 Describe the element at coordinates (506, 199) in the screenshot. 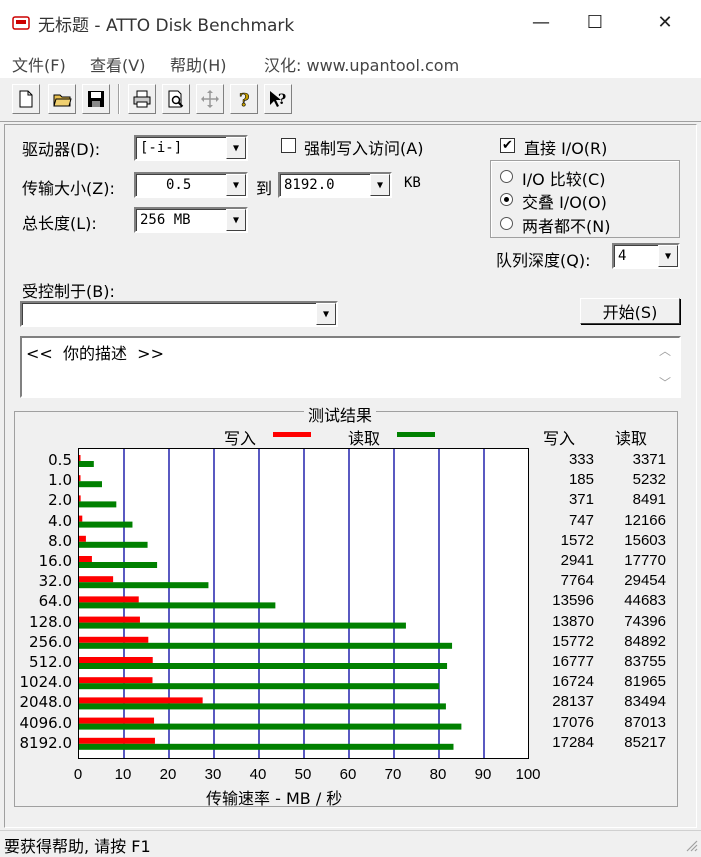

I see `overlapped-io-radio` at that location.